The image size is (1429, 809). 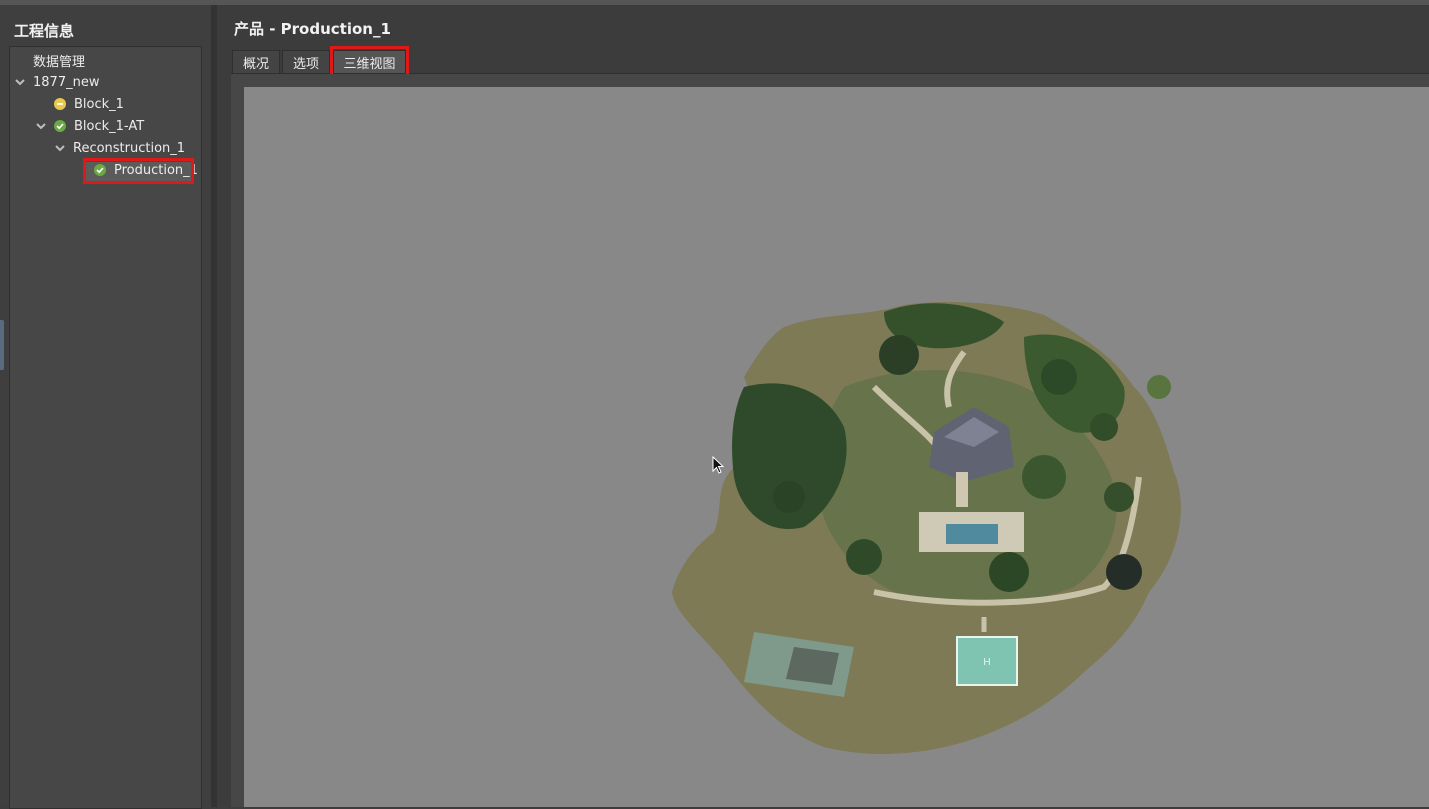 I want to click on tree-item-label: Block_1-AT, so click(x=109, y=126).